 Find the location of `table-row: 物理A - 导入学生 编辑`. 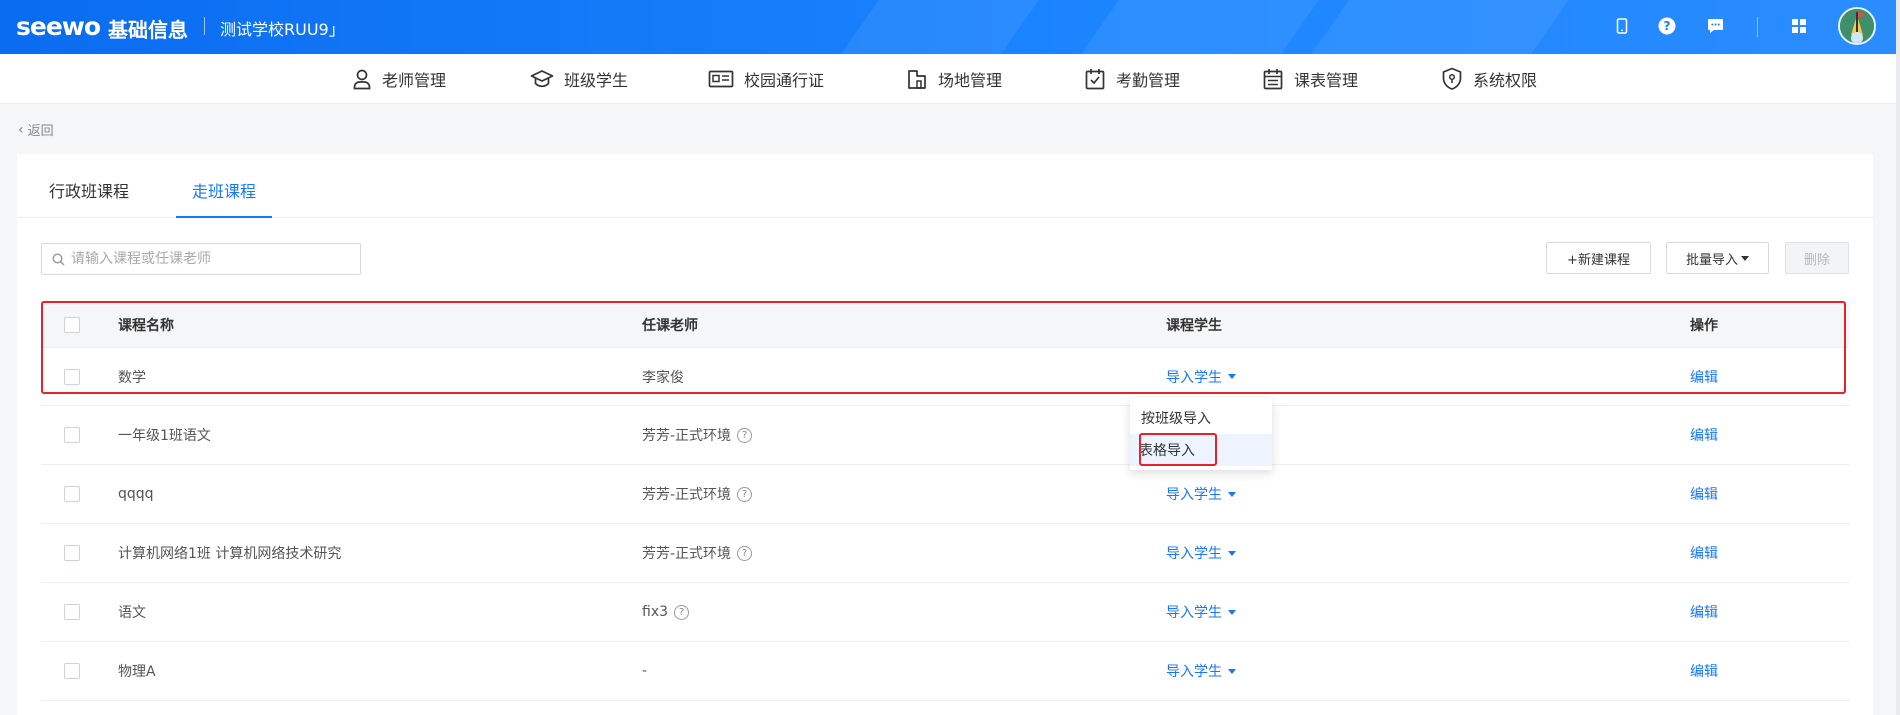

table-row: 物理A - 导入学生 编辑 is located at coordinates (945, 671).